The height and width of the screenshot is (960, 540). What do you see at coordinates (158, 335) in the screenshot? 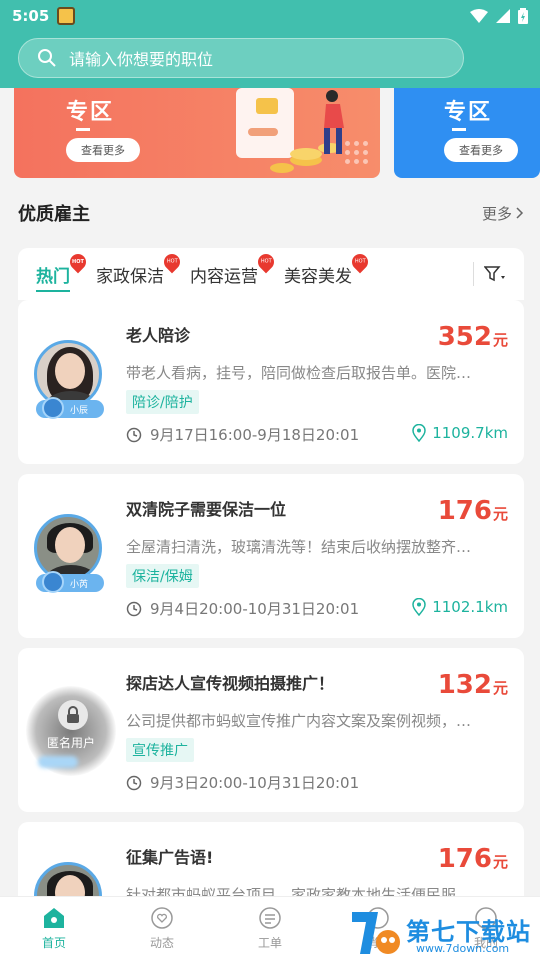
I see `job-title: 老人陪诊` at bounding box center [158, 335].